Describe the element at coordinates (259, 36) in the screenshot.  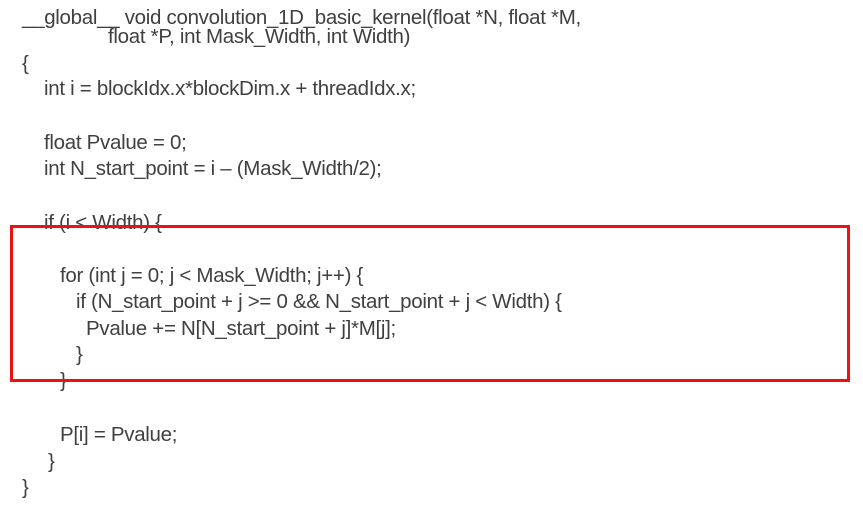
I see `code-line-signature-params: float *P, int Mask_Width, int Width)` at that location.